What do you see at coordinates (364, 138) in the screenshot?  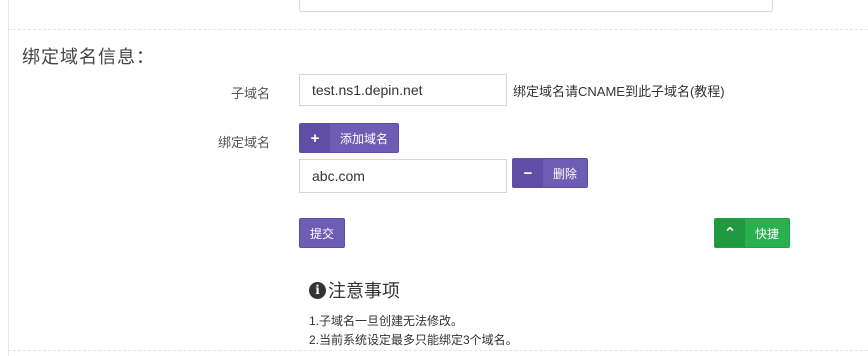 I see `add-domain-label: 添加域名` at bounding box center [364, 138].